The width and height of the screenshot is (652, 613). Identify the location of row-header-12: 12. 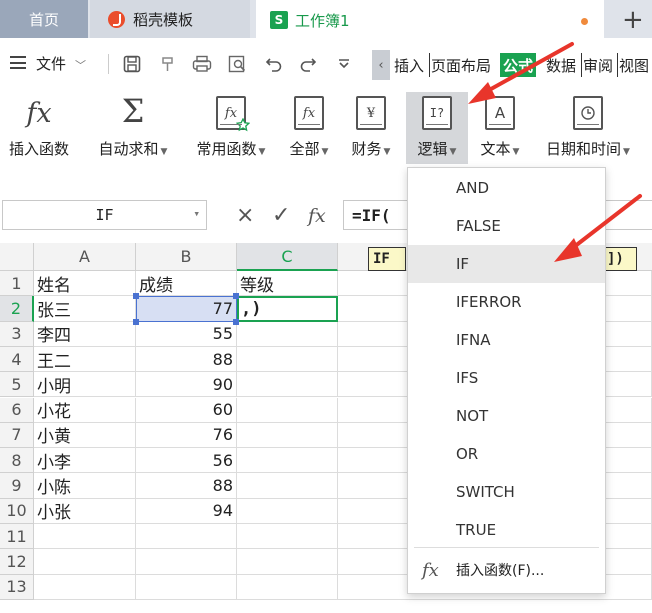
(17, 562).